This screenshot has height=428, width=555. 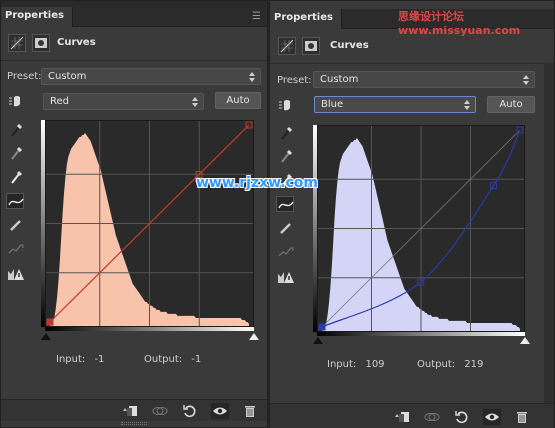 I want to click on output-readout: Output: 219, so click(x=450, y=364).